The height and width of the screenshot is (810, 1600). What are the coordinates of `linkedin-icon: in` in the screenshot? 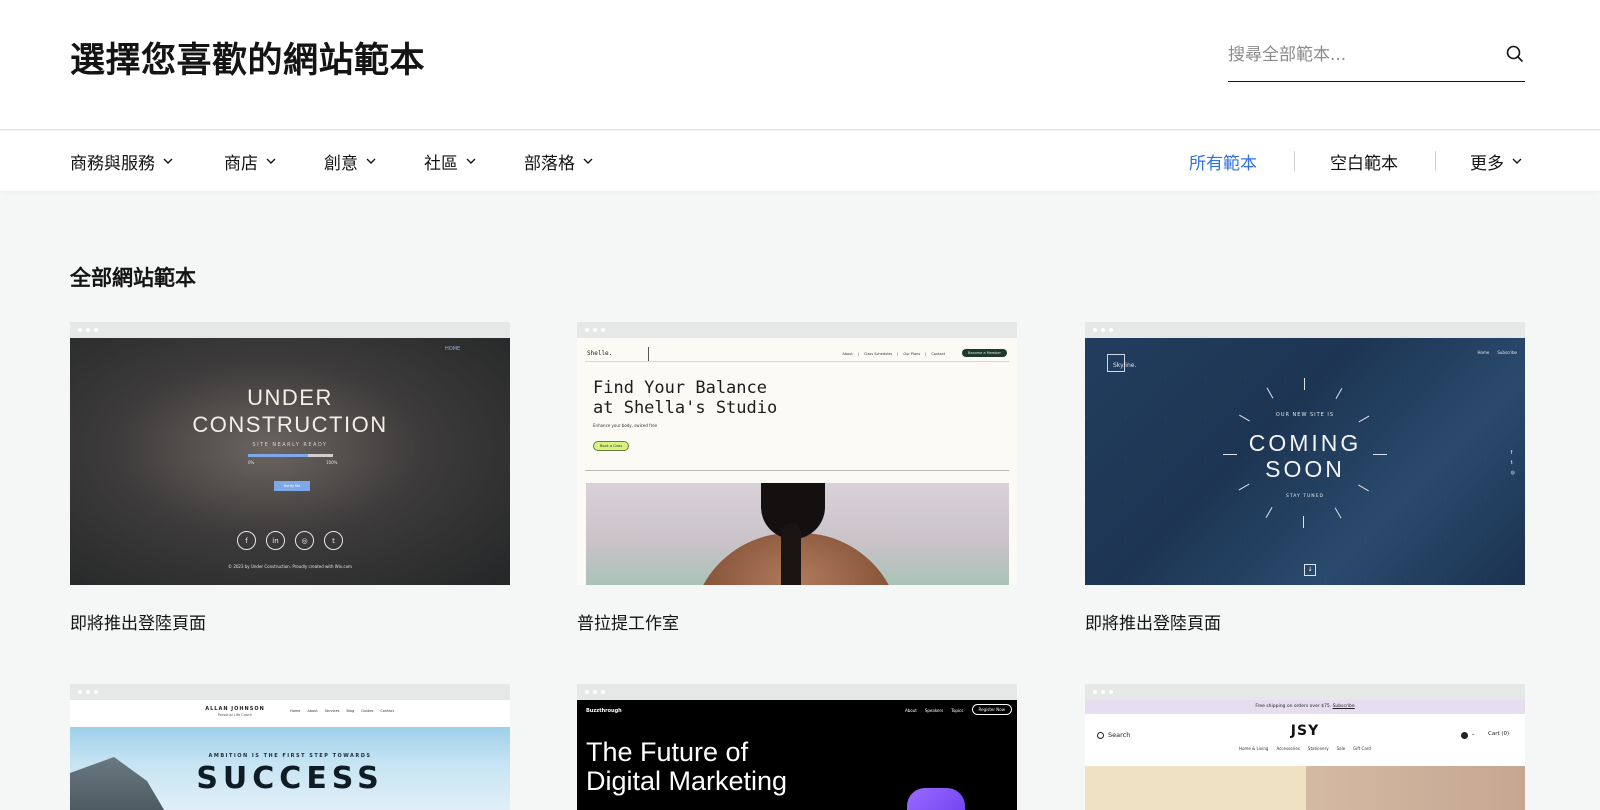 It's located at (275, 540).